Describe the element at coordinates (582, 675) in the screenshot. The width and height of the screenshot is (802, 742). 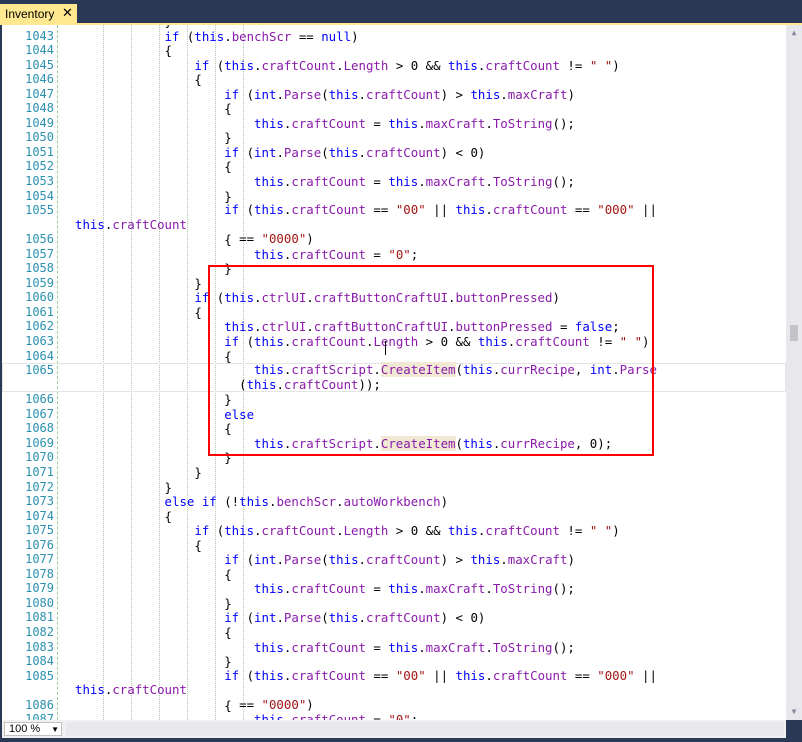
I see `code-token: ==` at that location.